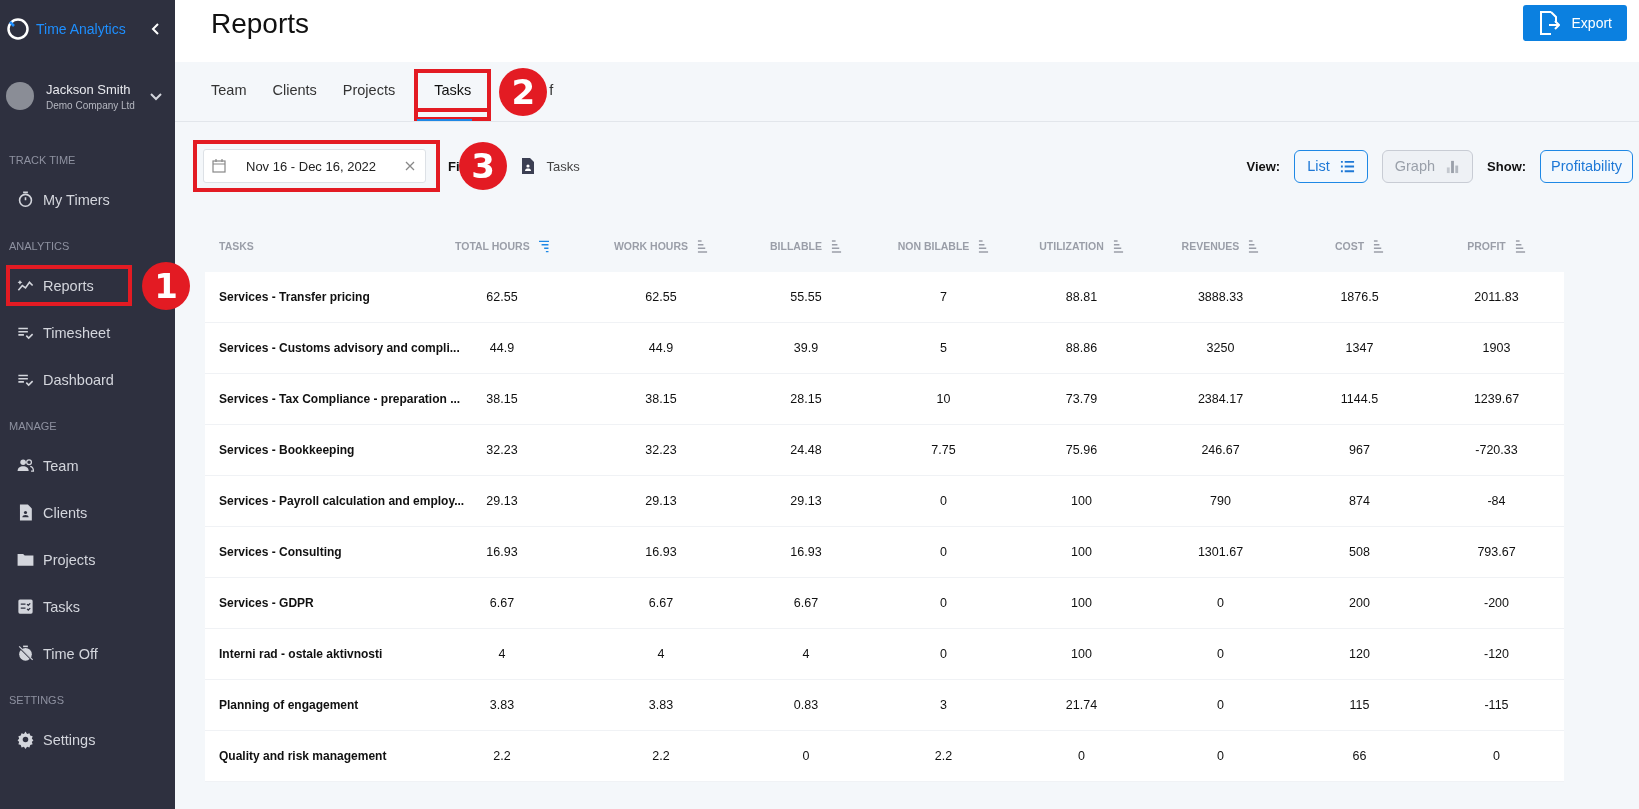 Image resolution: width=1639 pixels, height=809 pixels. I want to click on nav-item: Reports, so click(69, 285).